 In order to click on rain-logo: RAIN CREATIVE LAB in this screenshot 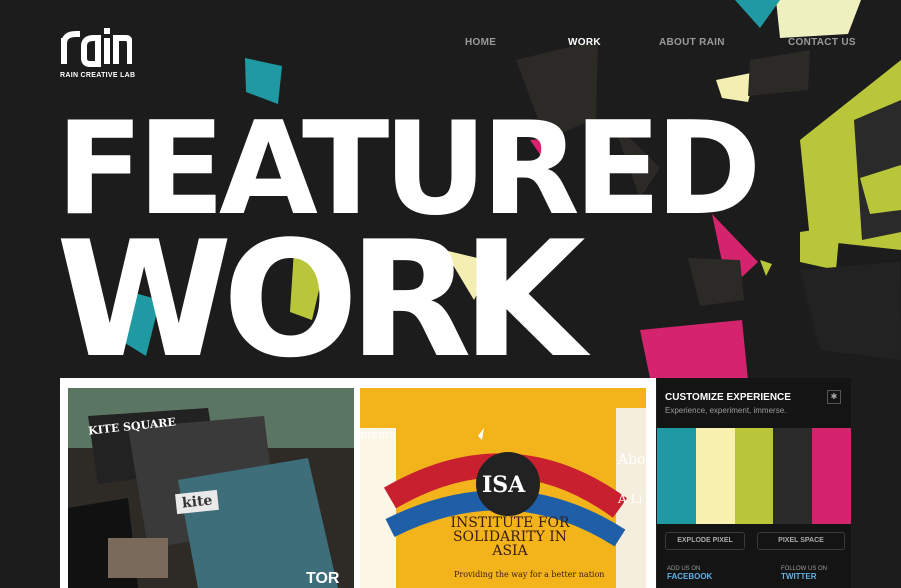, I will do `click(100, 54)`.